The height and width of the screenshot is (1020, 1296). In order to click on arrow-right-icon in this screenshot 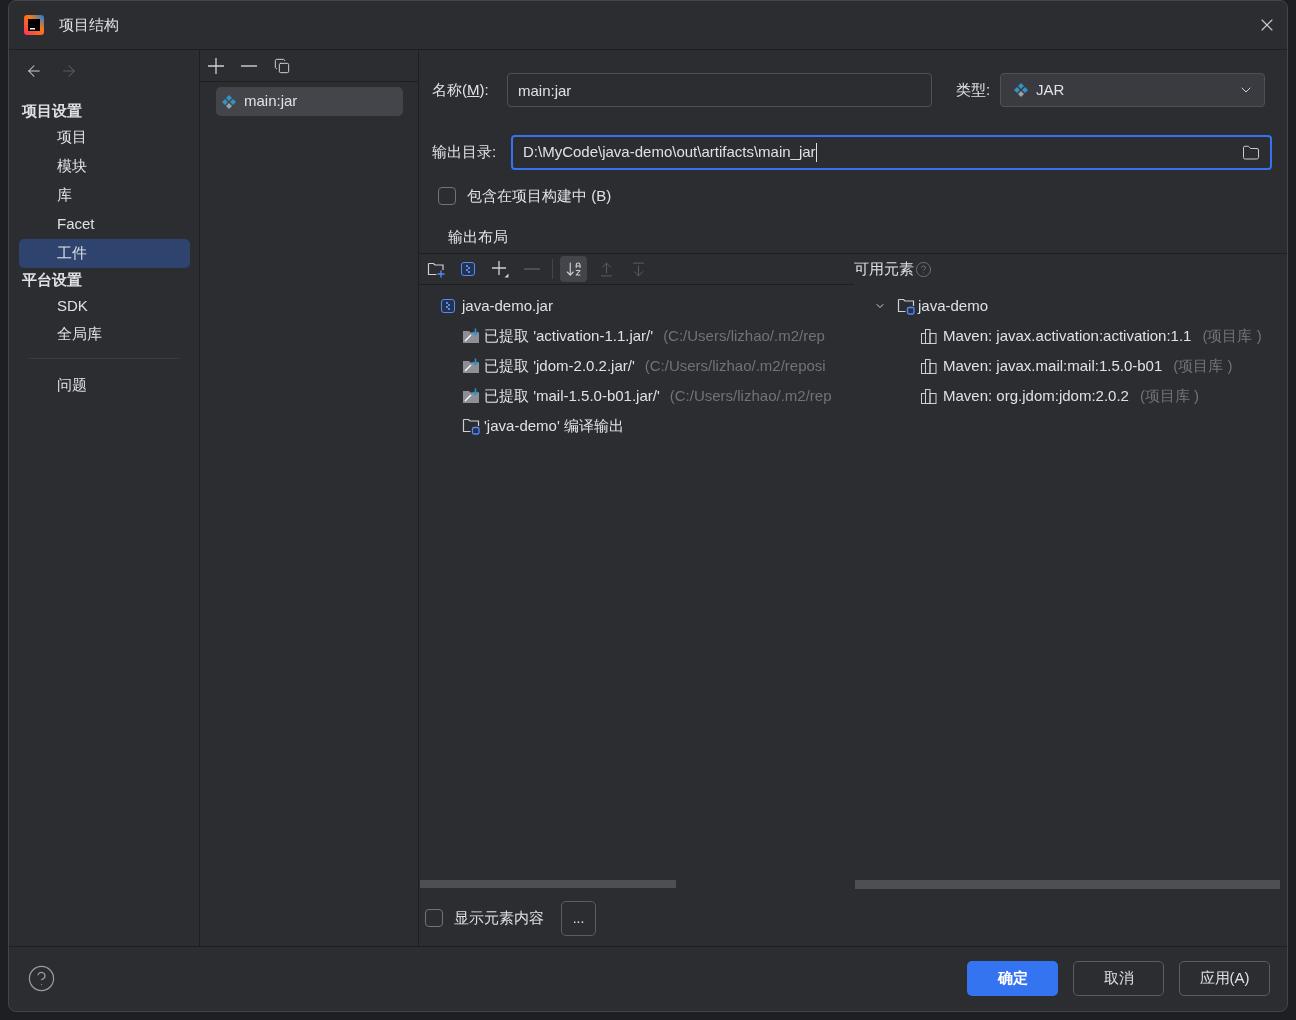, I will do `click(69, 71)`.